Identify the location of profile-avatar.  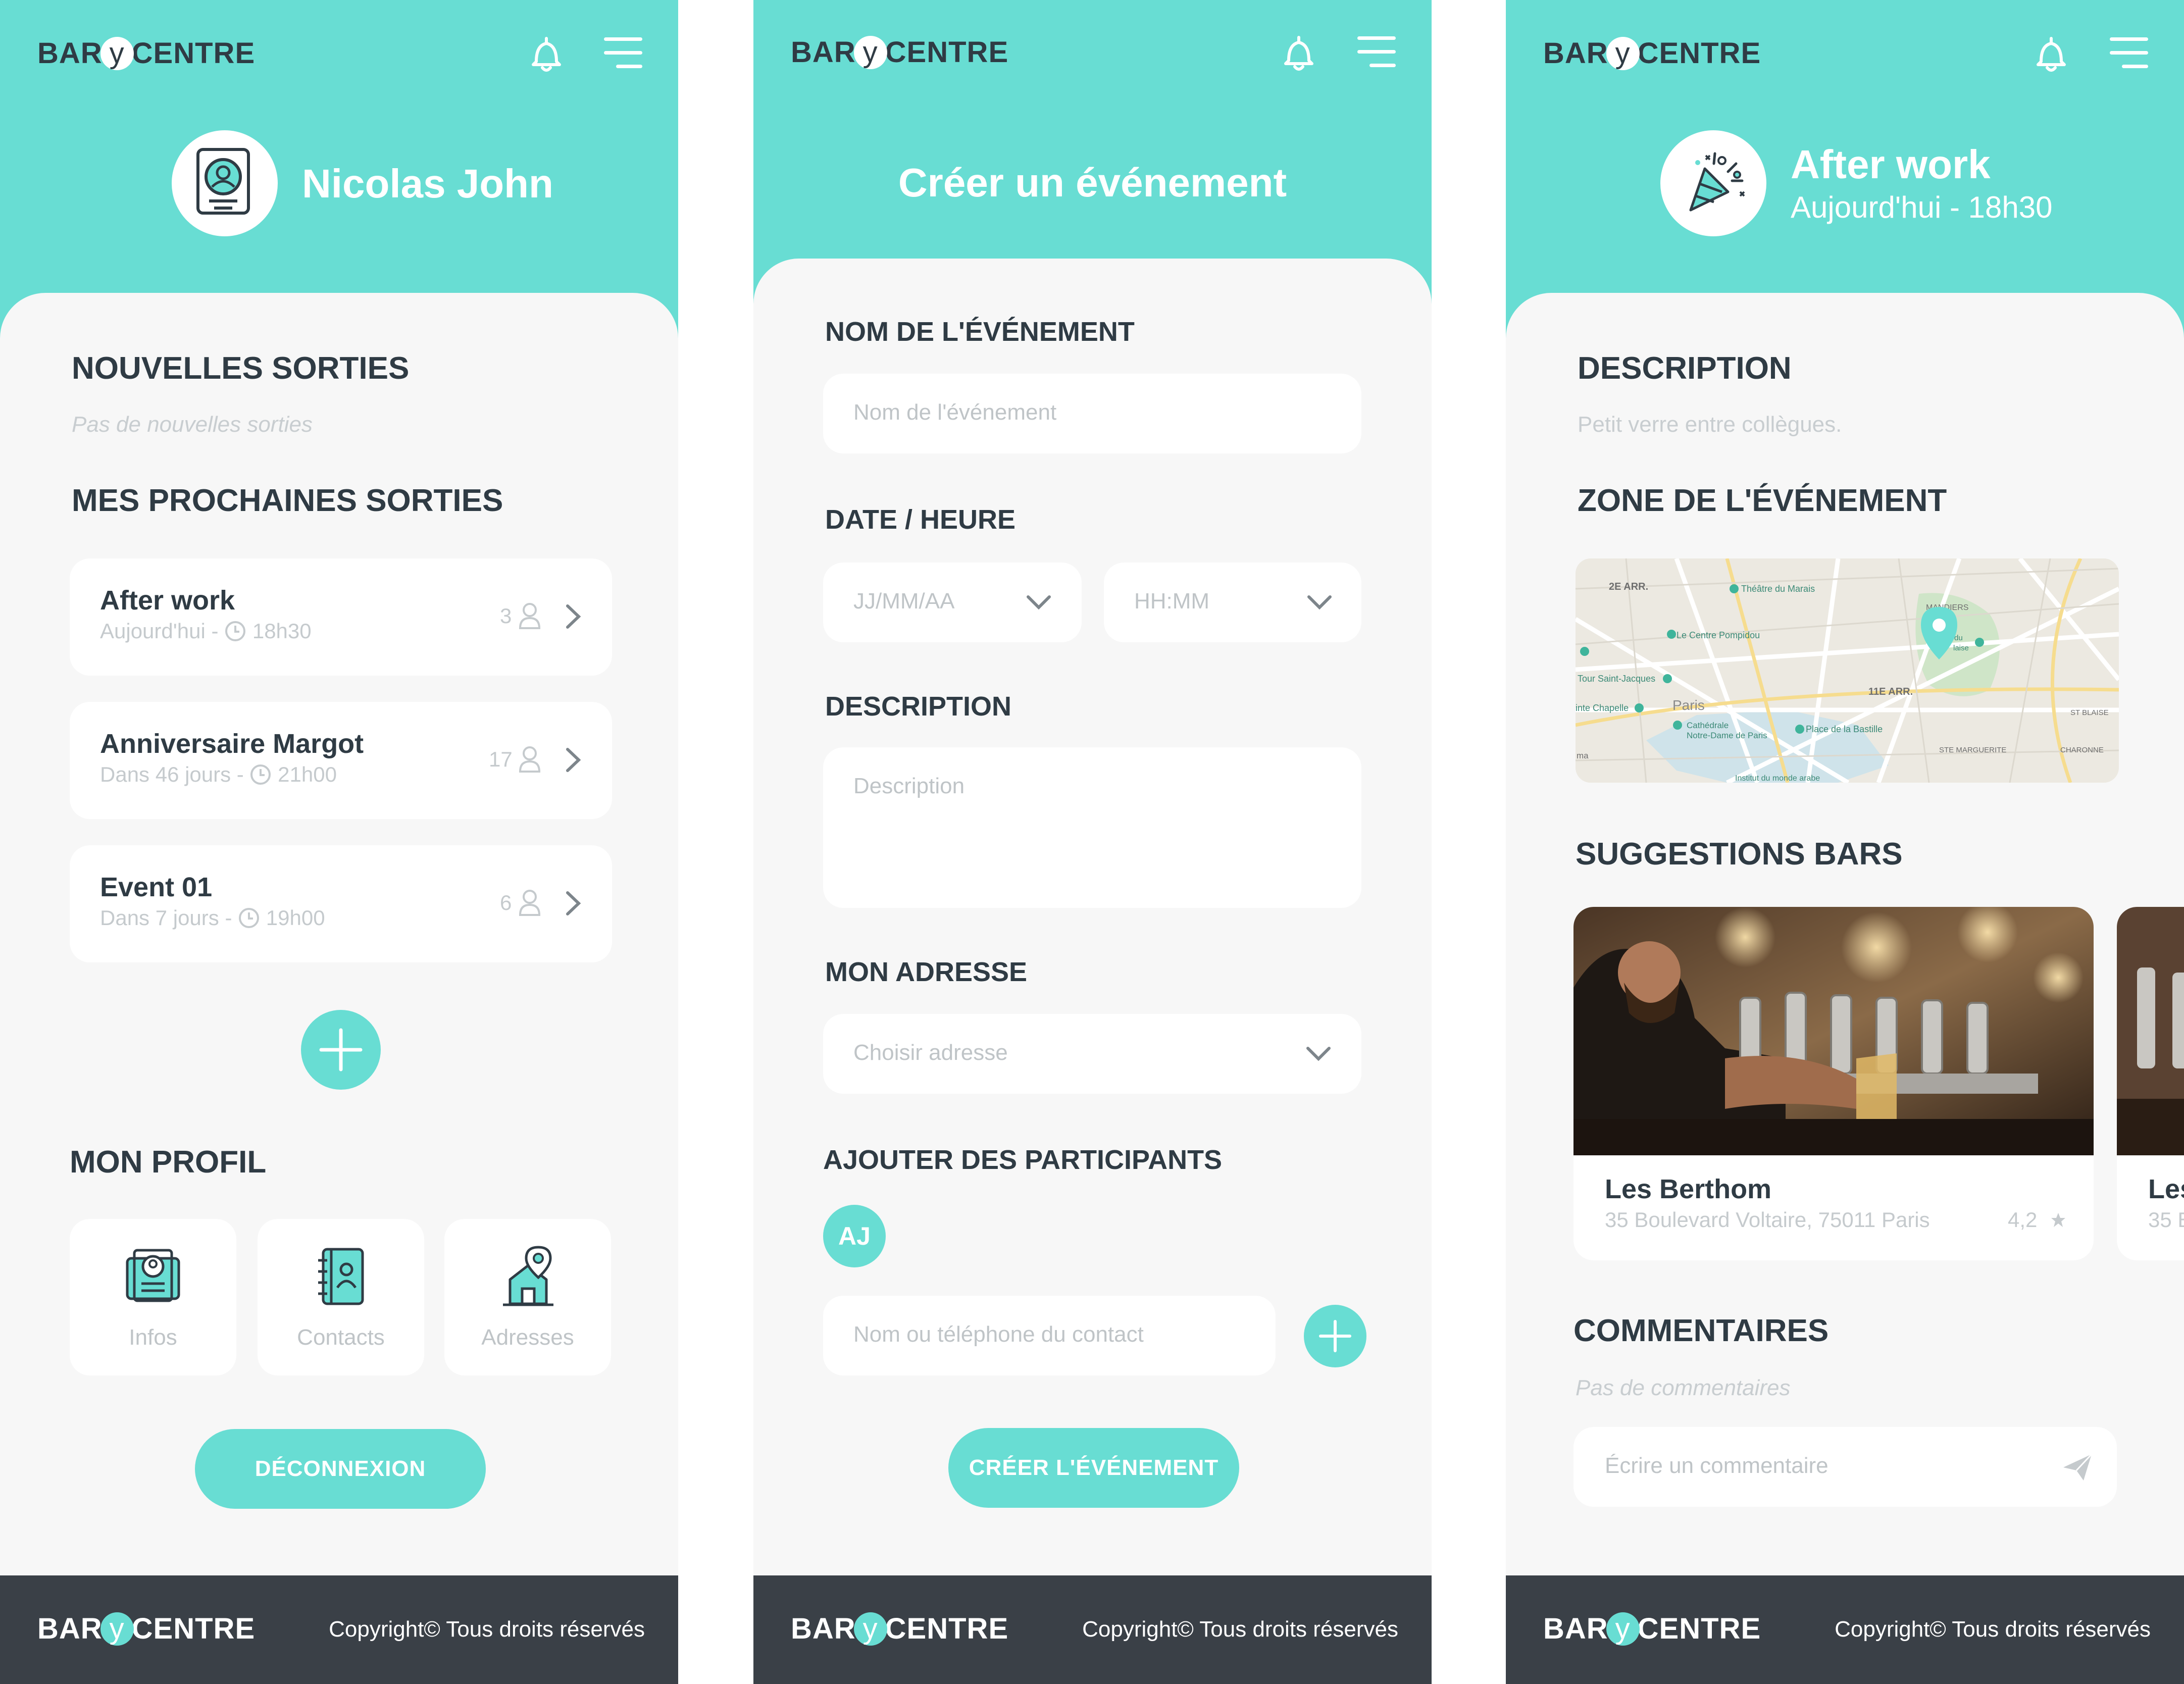
(225, 183).